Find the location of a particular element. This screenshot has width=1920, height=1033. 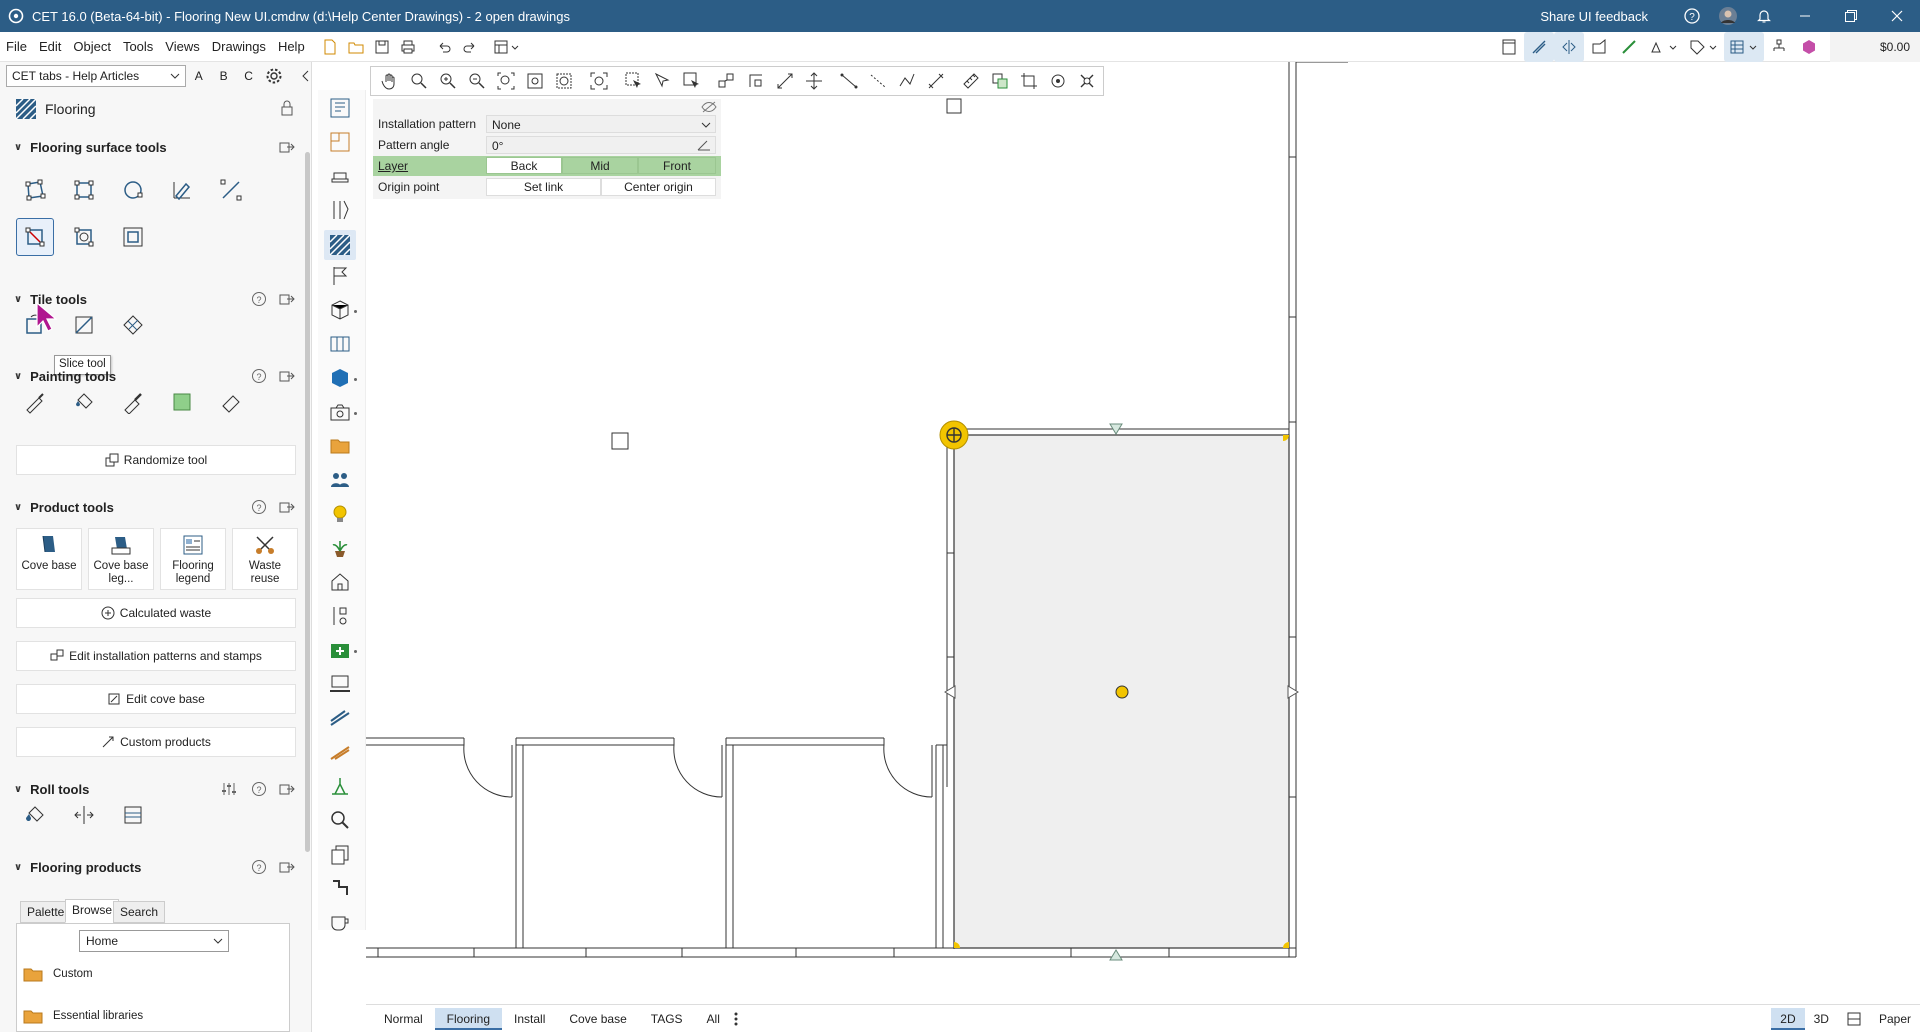

cove-base-tile: Cove base is located at coordinates (49, 559).